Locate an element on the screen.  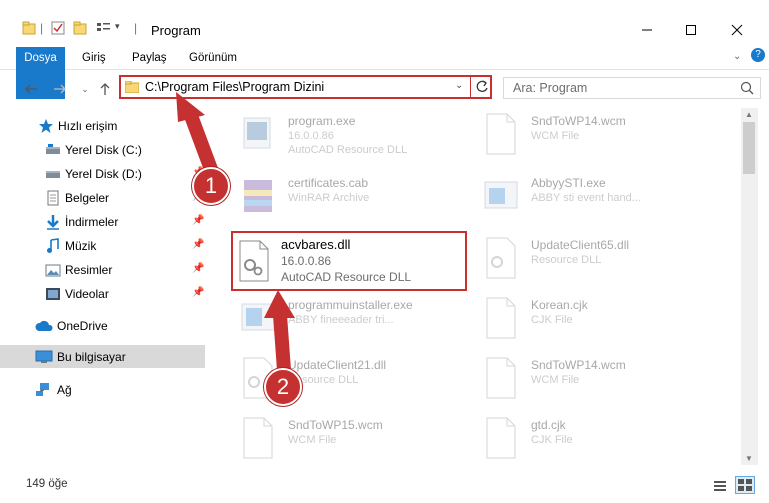
sidebar-item-label: Resimler is located at coordinates (89, 269).